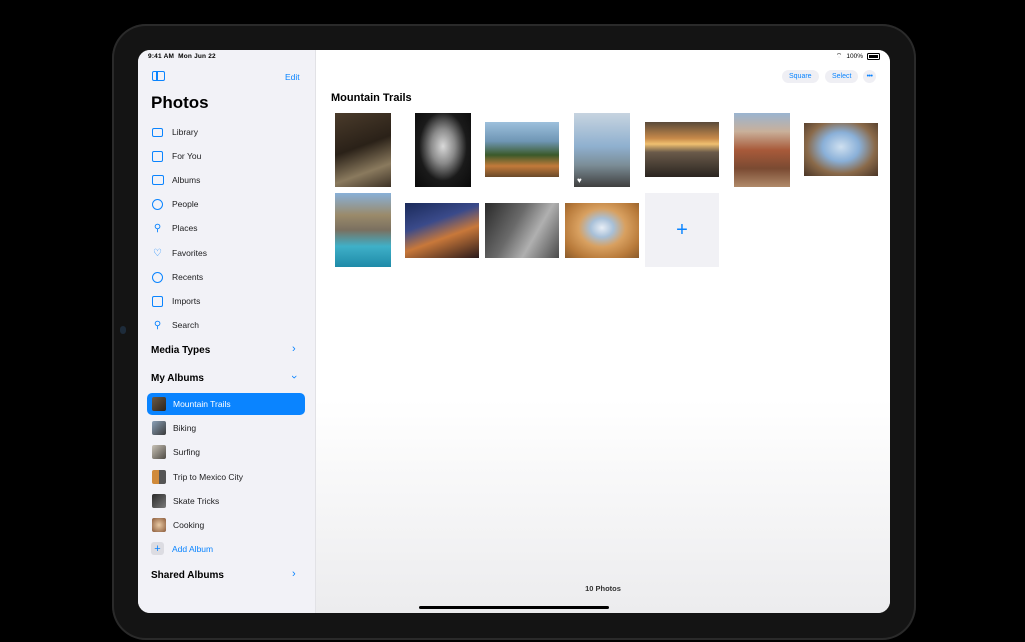  Describe the element at coordinates (371, 98) in the screenshot. I see `album-title: Mountain Trails` at that location.